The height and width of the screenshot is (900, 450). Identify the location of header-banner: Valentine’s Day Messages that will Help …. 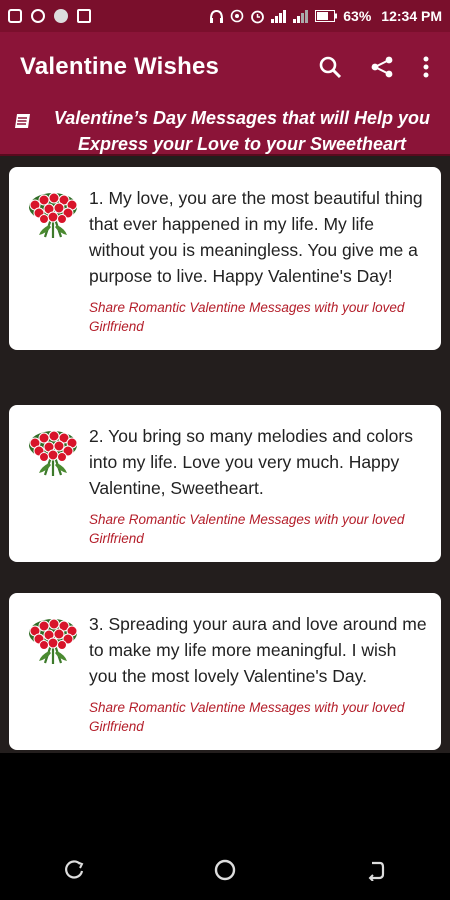
(225, 129).